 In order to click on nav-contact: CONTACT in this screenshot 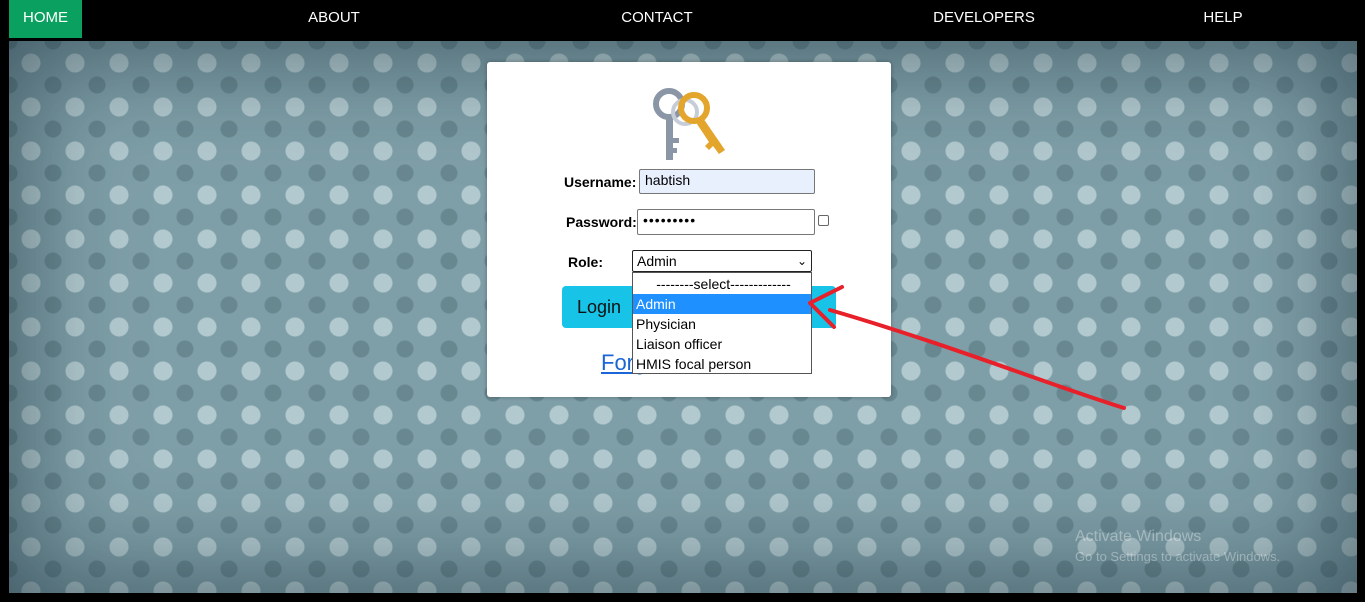, I will do `click(657, 19)`.